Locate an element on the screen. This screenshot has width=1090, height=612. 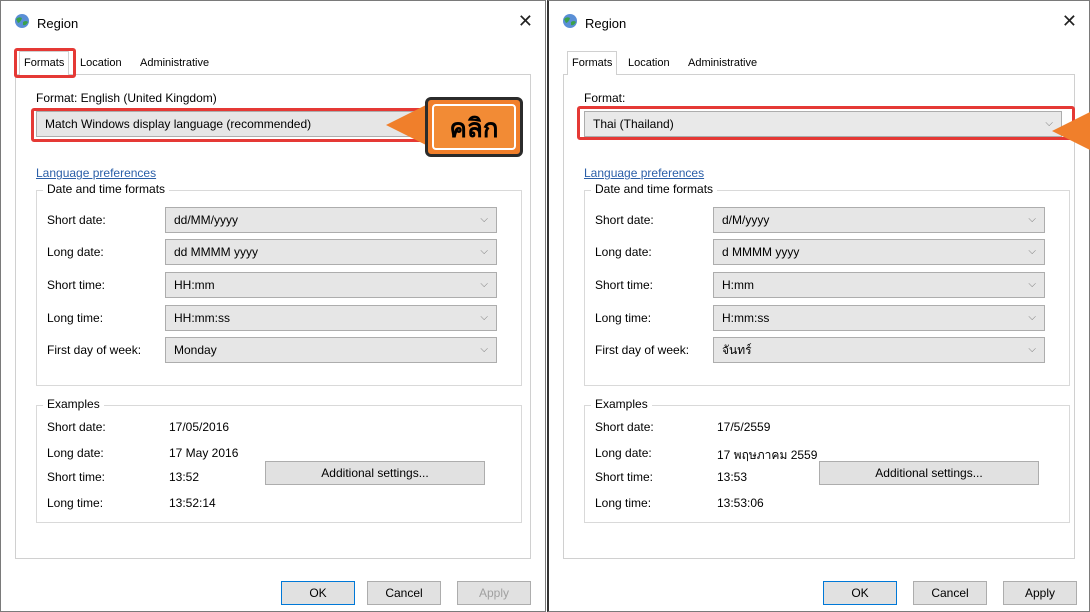
example-value: 13:52 is located at coordinates (184, 477).